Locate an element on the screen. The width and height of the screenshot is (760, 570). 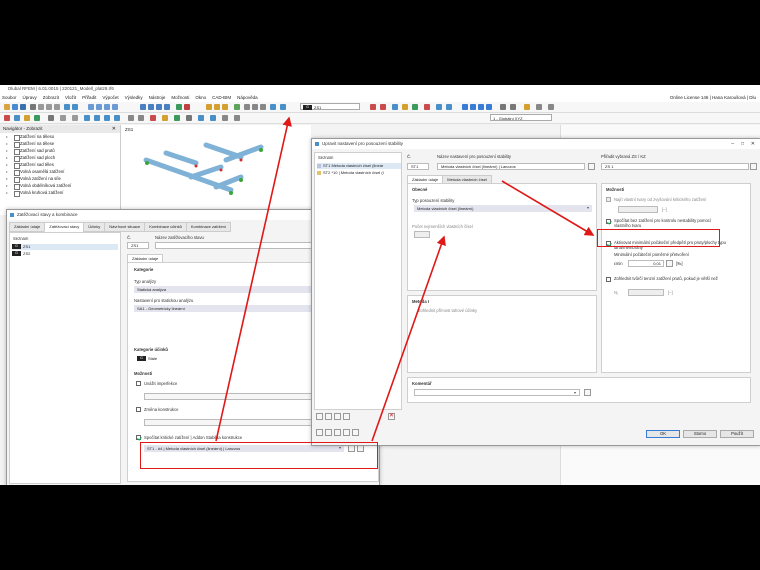
coord-system-select: 1 - Globální XYZ is located at coordinates (521, 117).